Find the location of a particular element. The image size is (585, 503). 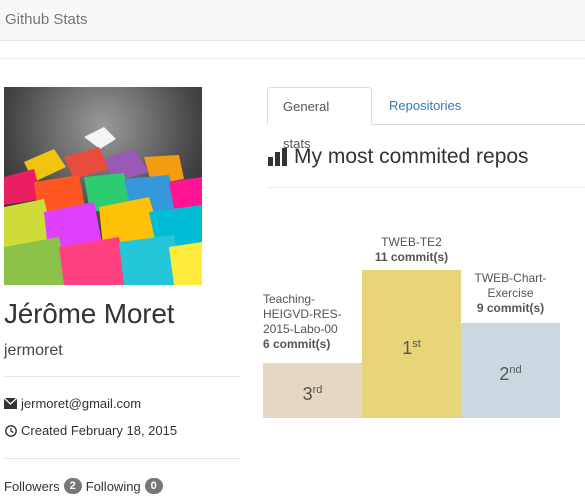

profile-divider is located at coordinates (122, 376).